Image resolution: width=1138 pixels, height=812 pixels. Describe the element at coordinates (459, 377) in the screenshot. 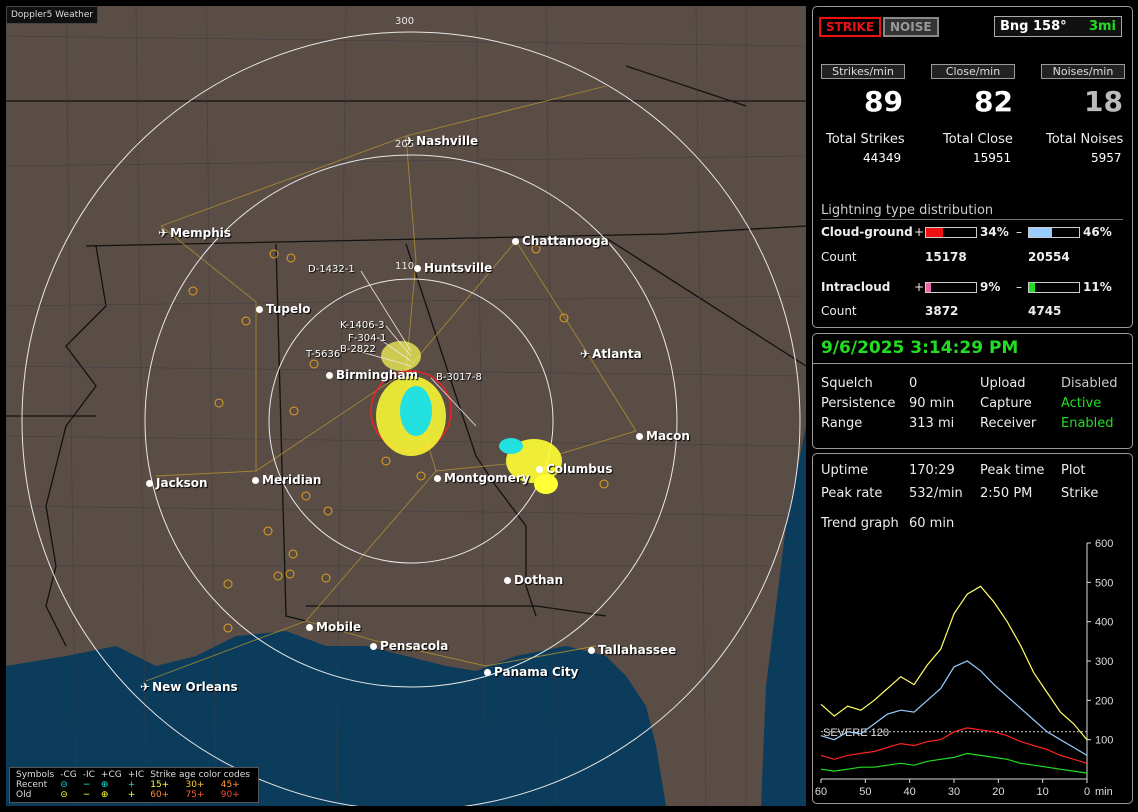

I see `storm-track-label: B-3017-8` at that location.